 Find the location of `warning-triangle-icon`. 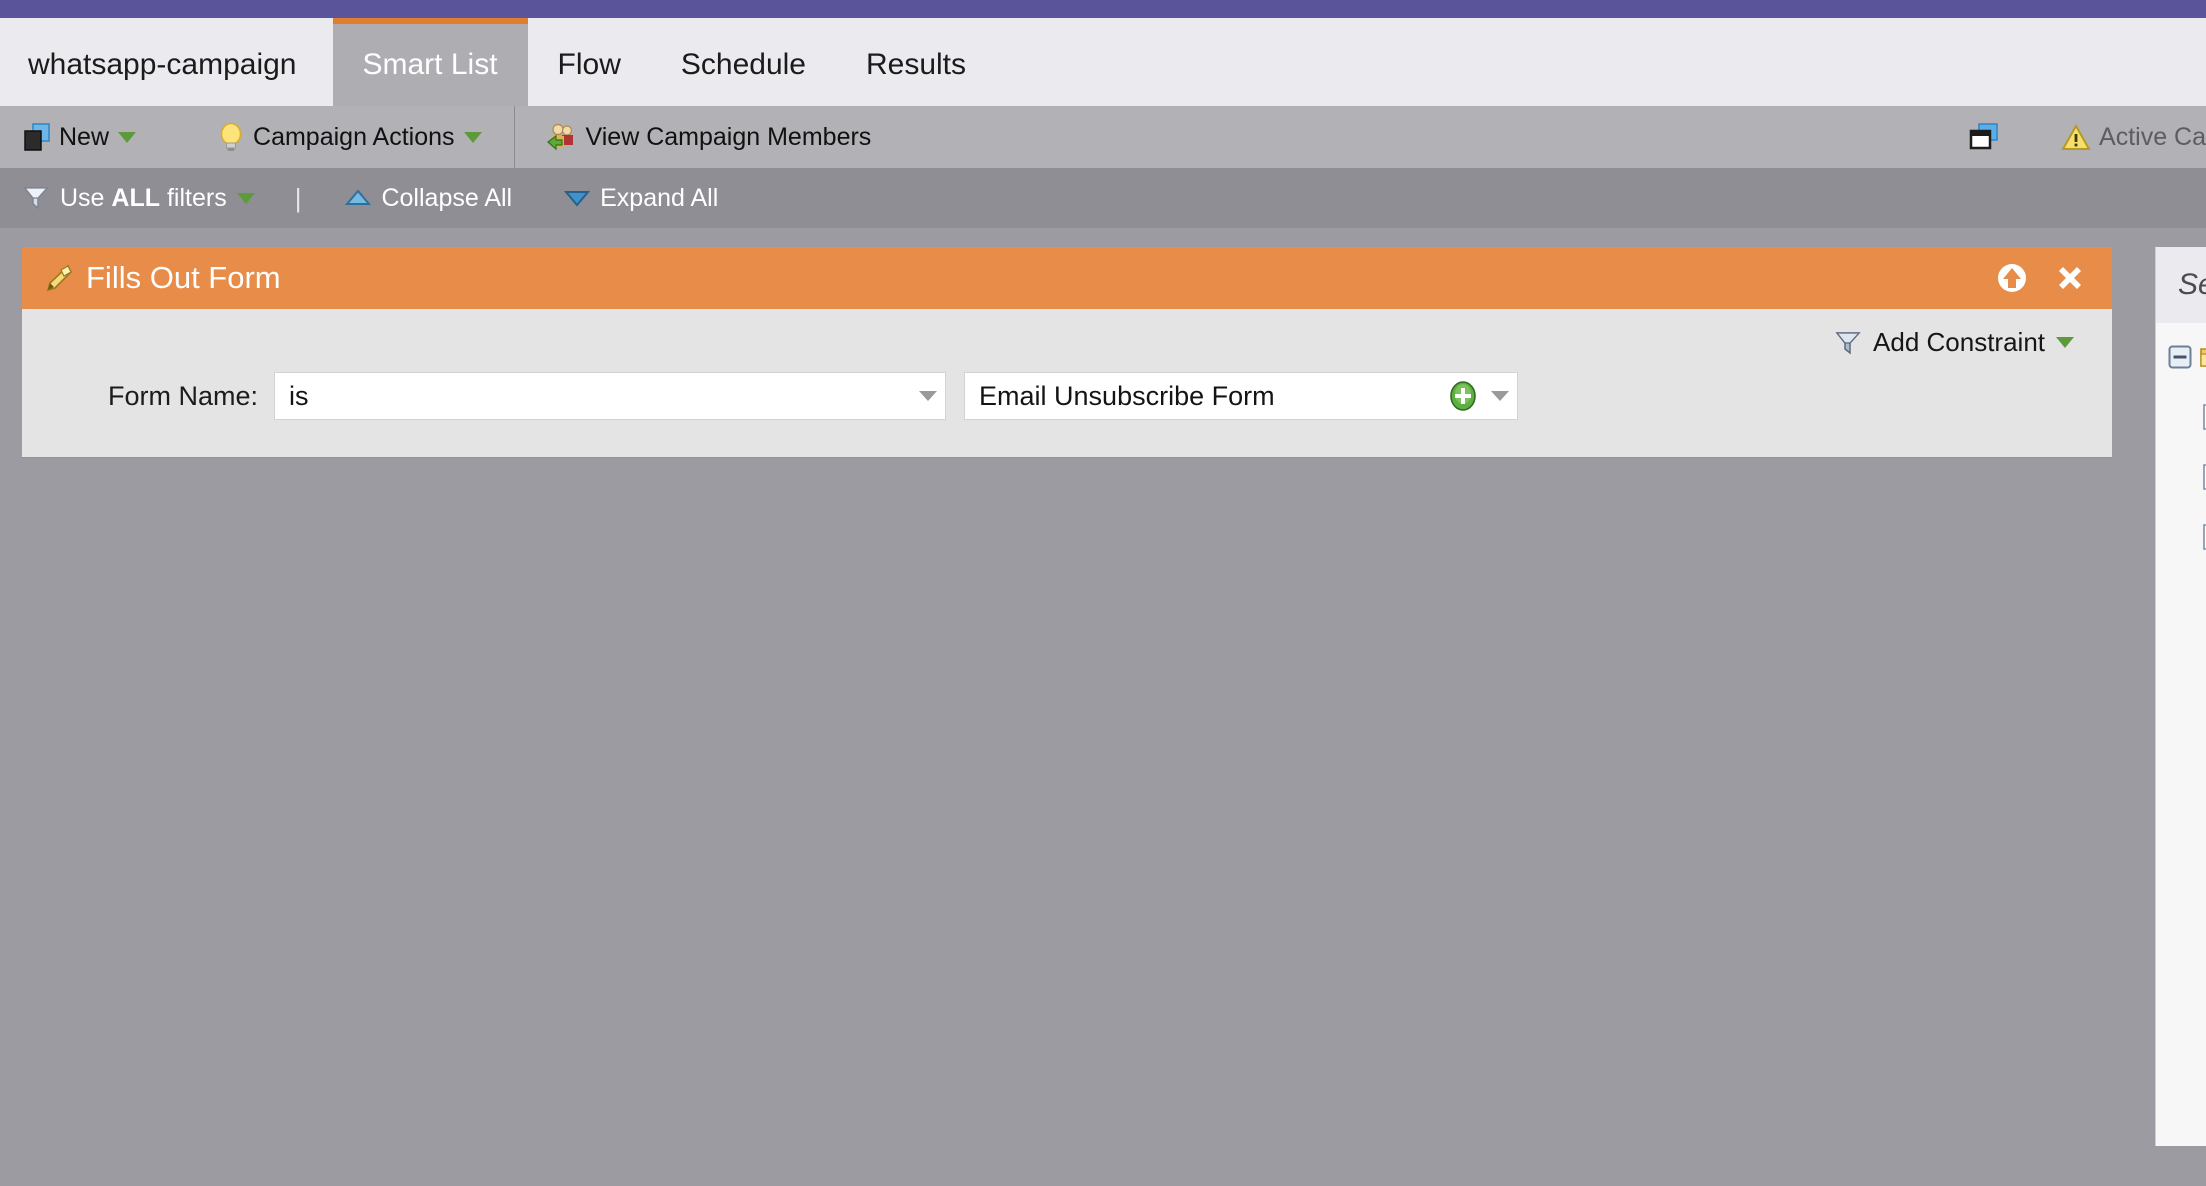

warning-triangle-icon is located at coordinates (2076, 137).